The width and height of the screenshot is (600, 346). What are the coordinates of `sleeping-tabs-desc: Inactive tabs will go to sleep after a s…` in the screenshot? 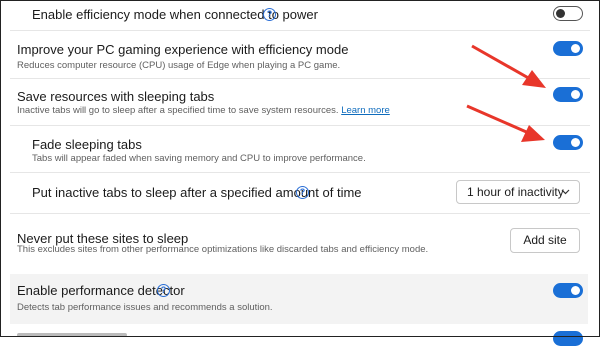 It's located at (203, 110).